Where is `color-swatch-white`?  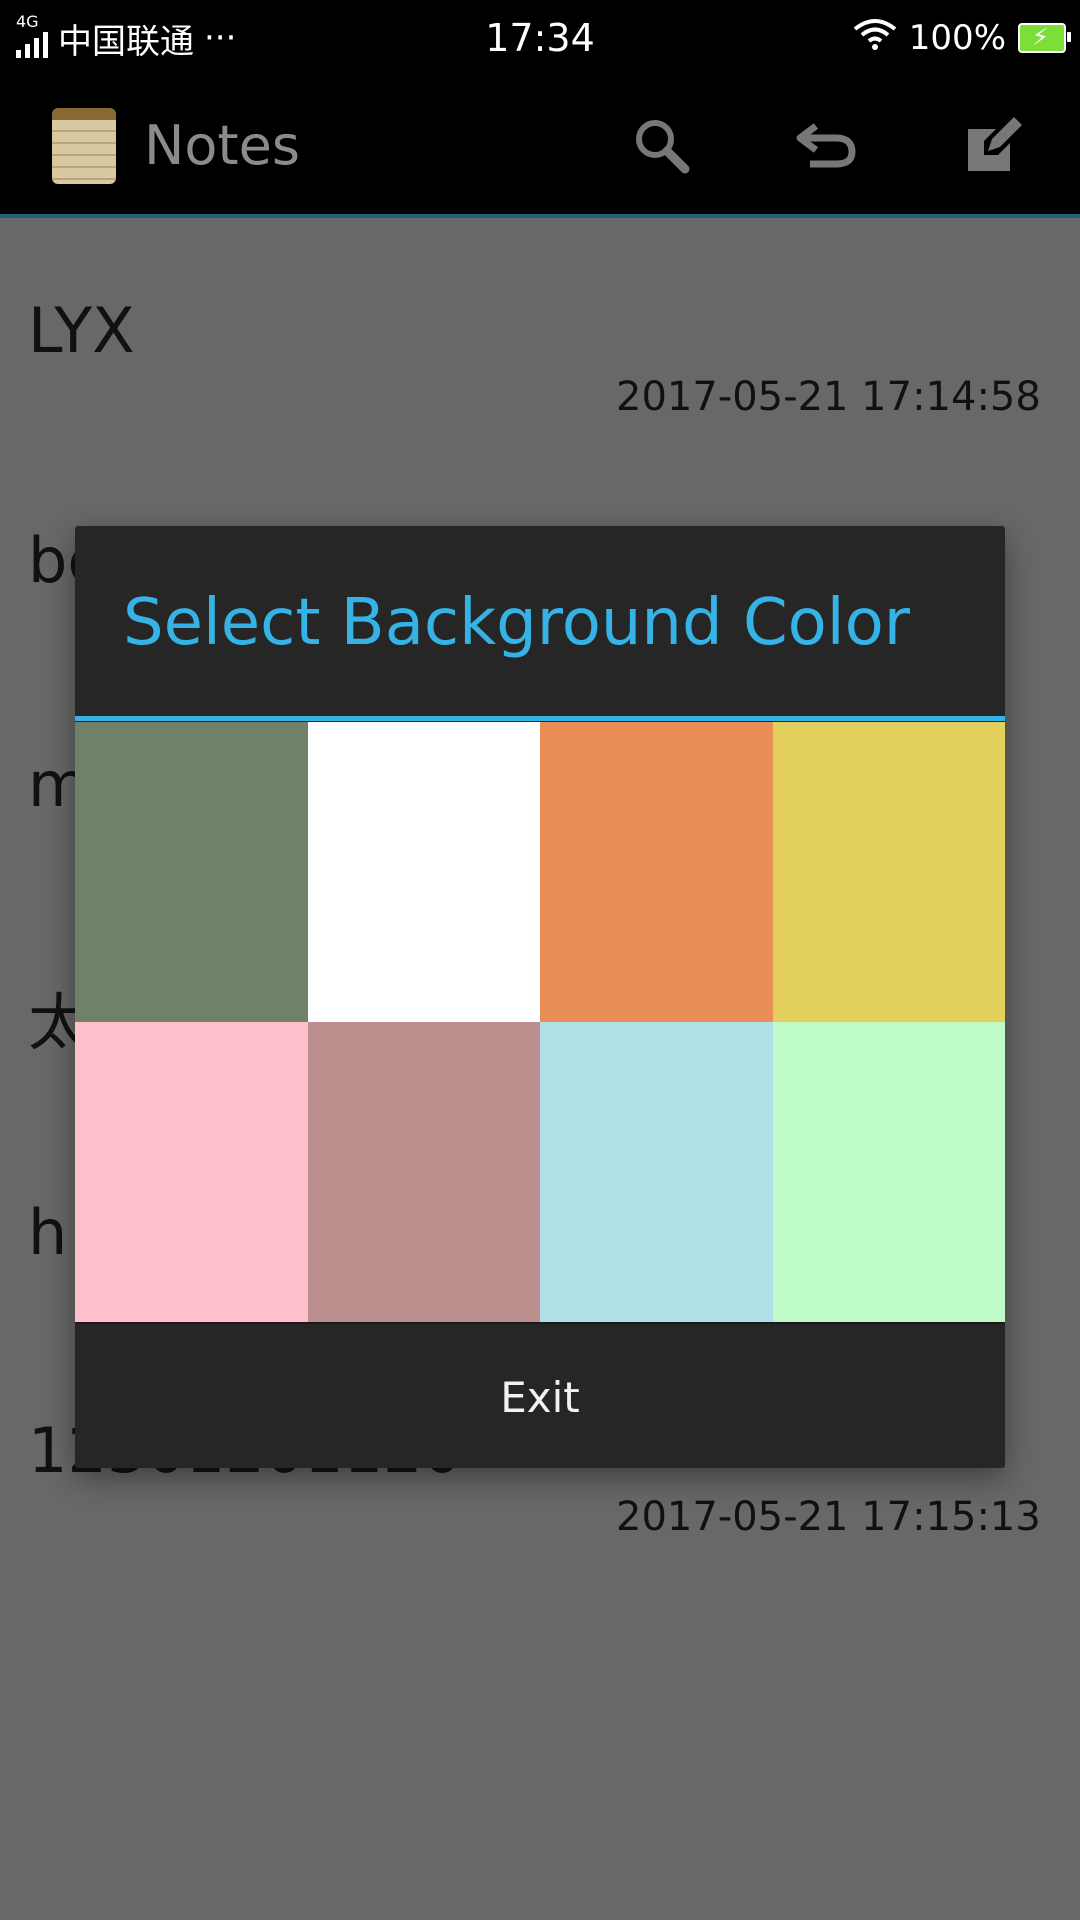
color-swatch-white is located at coordinates (423, 872).